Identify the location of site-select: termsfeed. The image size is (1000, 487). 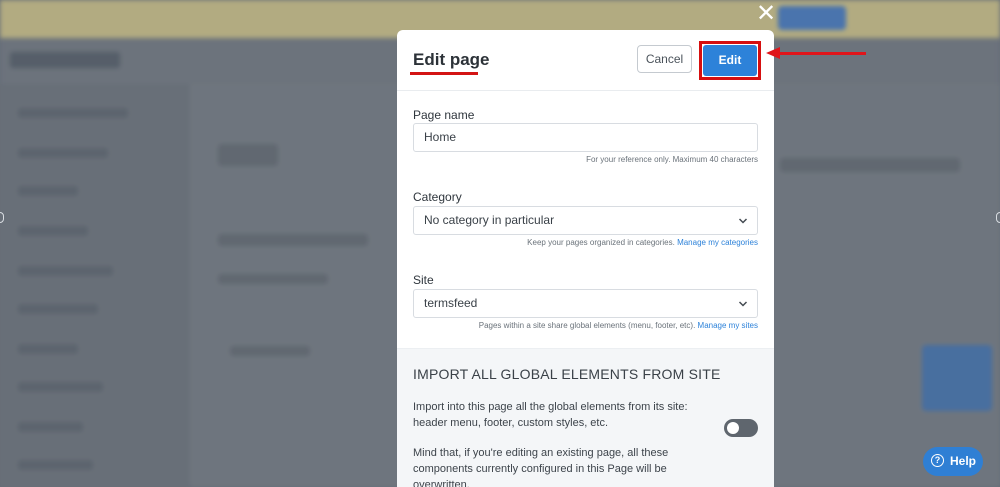
(585, 303).